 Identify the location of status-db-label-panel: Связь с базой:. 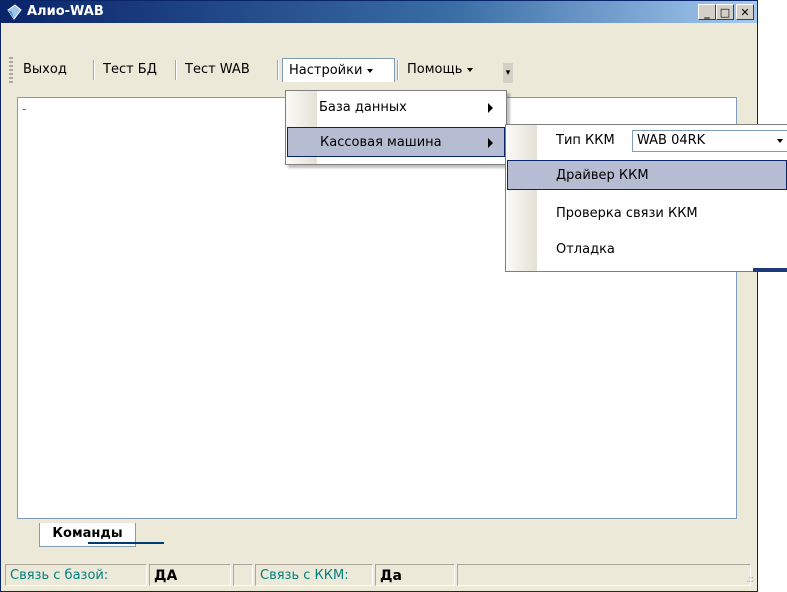
(76, 575).